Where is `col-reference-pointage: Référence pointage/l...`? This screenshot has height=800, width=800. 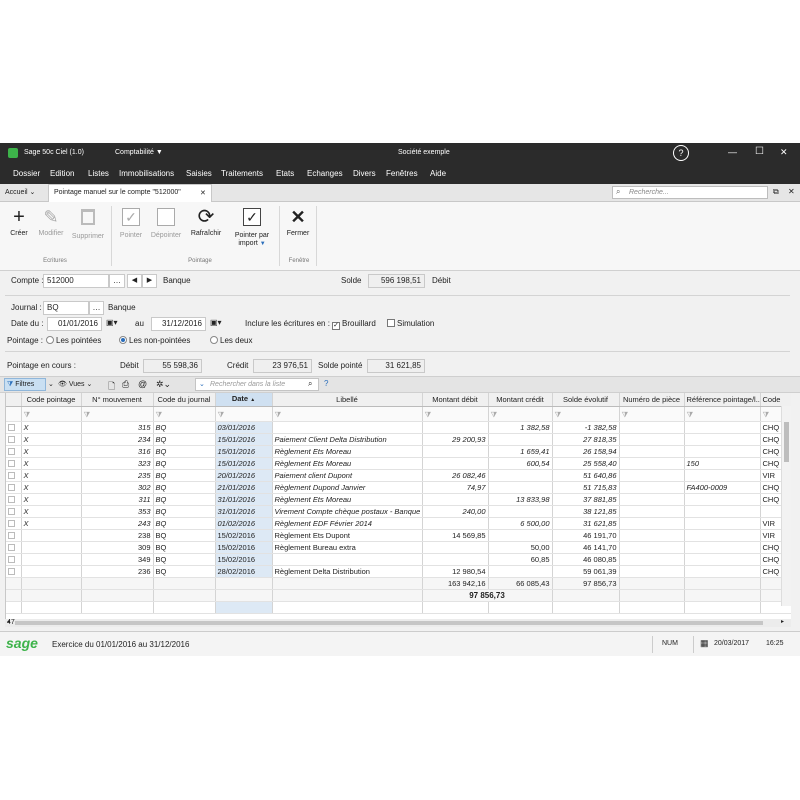 col-reference-pointage: Référence pointage/l... is located at coordinates (722, 400).